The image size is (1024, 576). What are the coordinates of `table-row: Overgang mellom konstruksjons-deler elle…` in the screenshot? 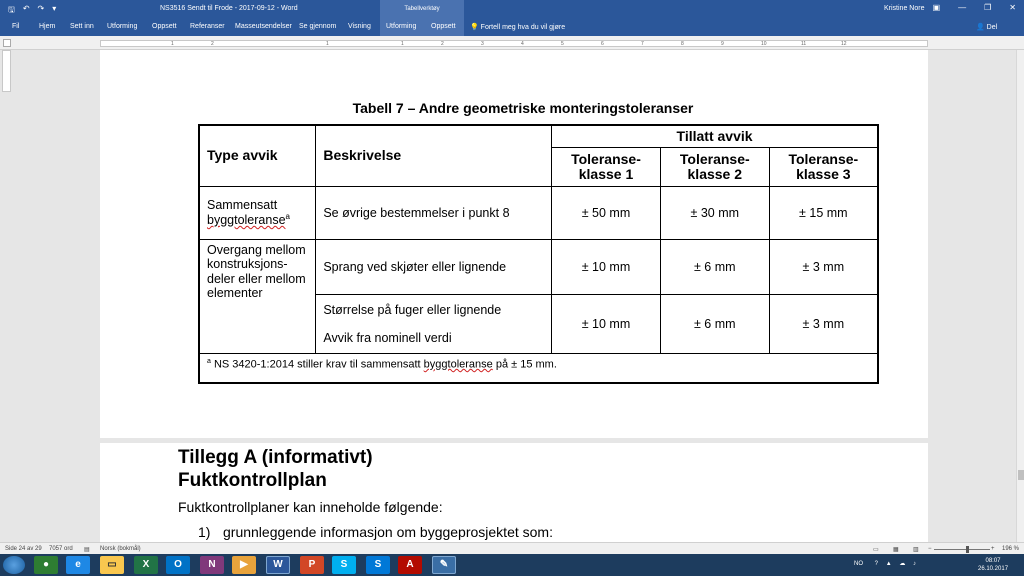 It's located at (538, 296).